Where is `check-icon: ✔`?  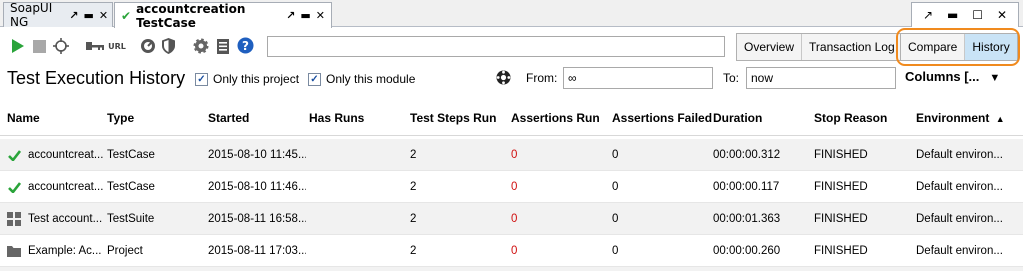
check-icon: ✔ is located at coordinates (126, 15).